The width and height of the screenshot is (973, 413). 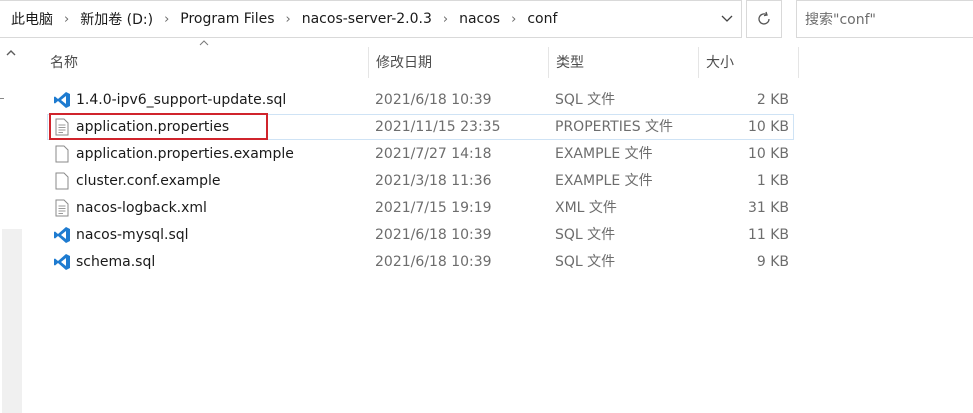 What do you see at coordinates (181, 100) in the screenshot?
I see `file-name: 1.4.0-ipv6_support-update.sql` at bounding box center [181, 100].